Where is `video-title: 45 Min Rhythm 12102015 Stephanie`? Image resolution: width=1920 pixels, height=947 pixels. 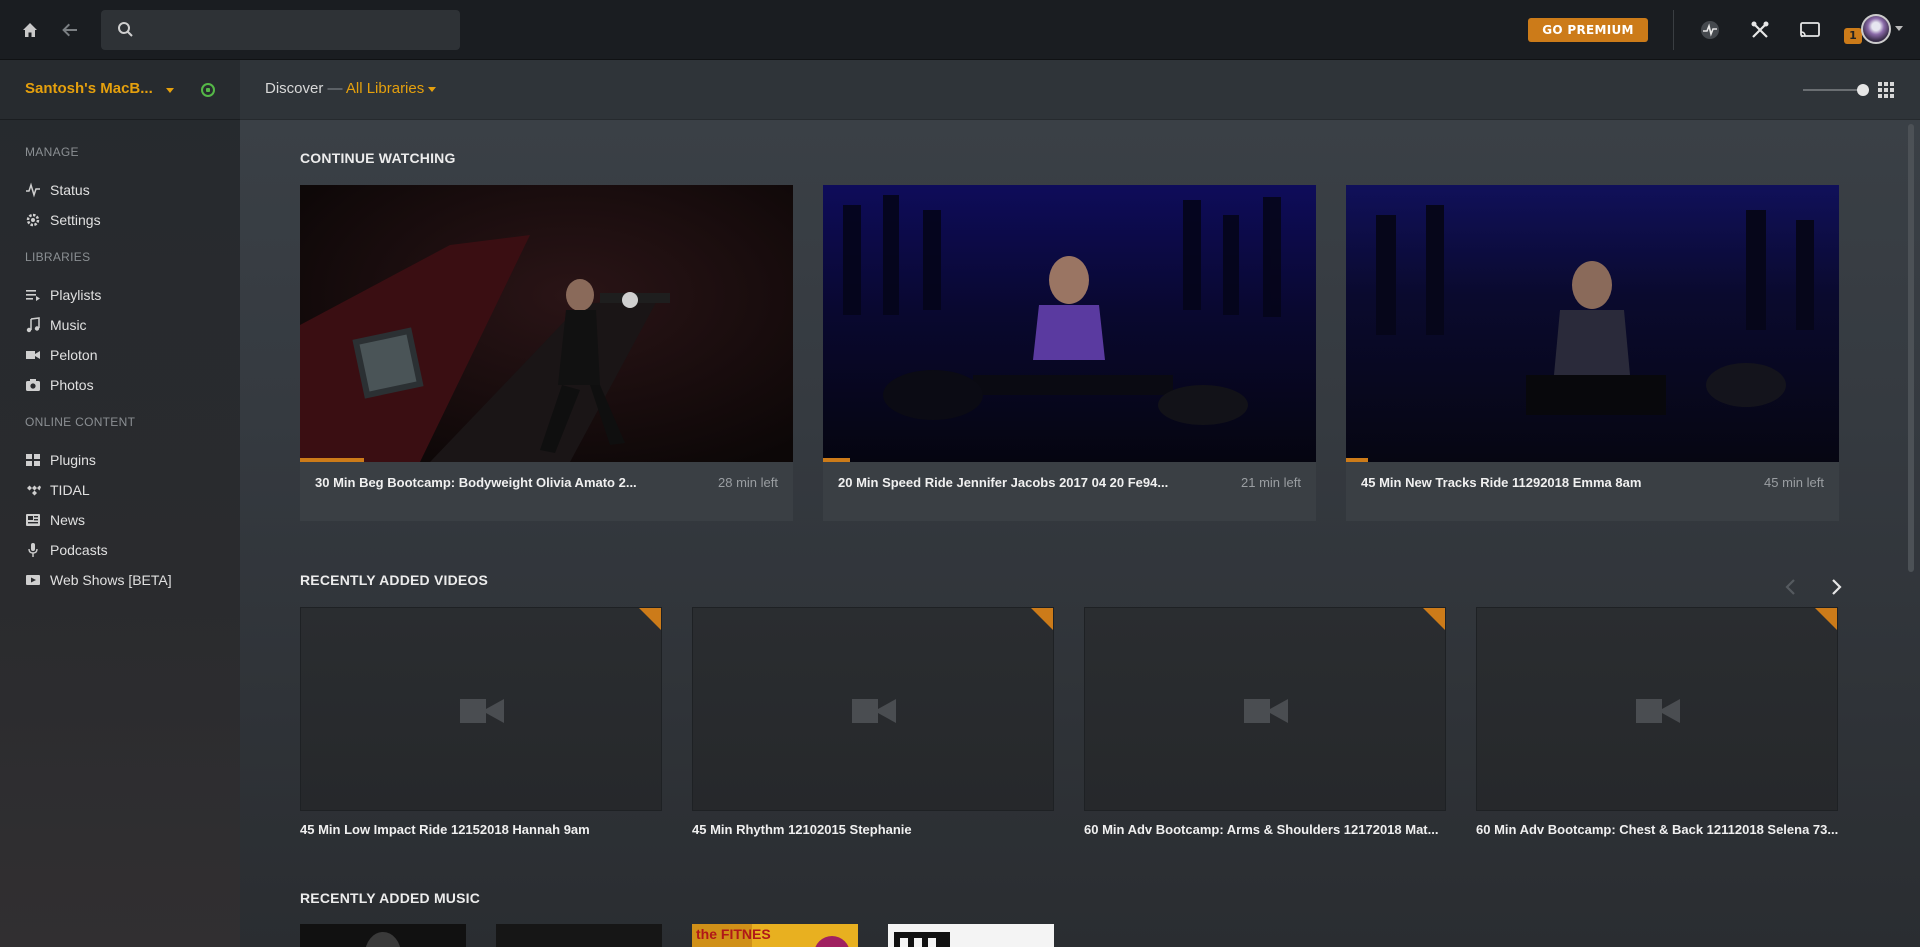
video-title: 45 Min Rhythm 12102015 Stephanie is located at coordinates (873, 829).